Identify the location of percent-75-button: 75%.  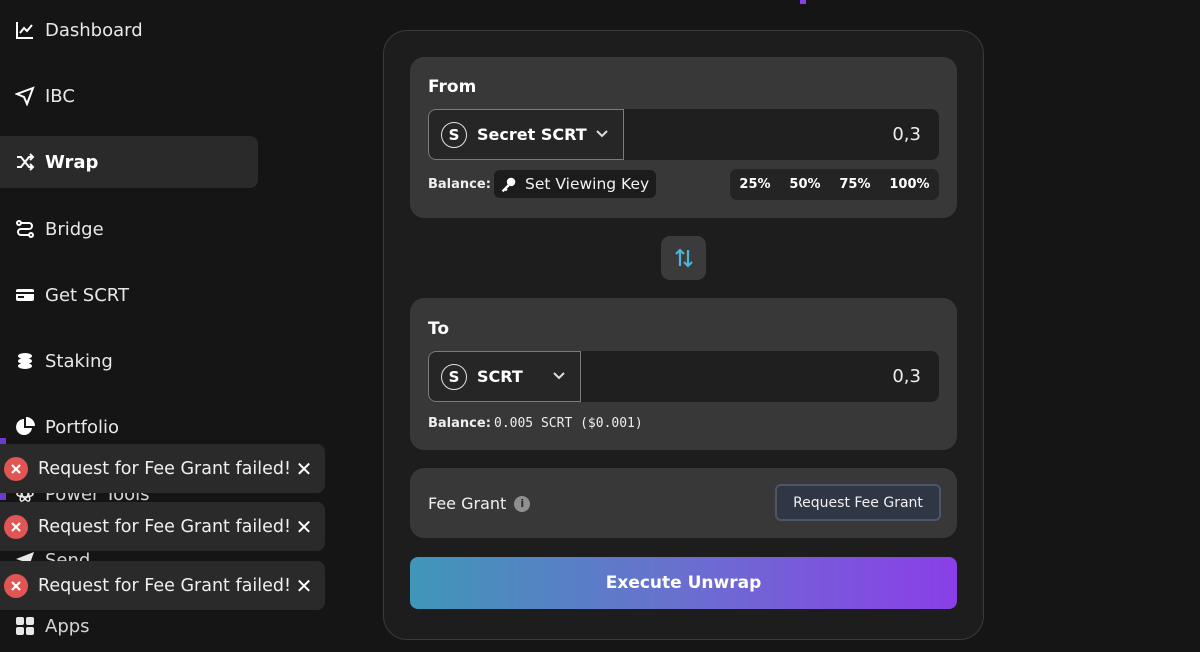
(854, 184).